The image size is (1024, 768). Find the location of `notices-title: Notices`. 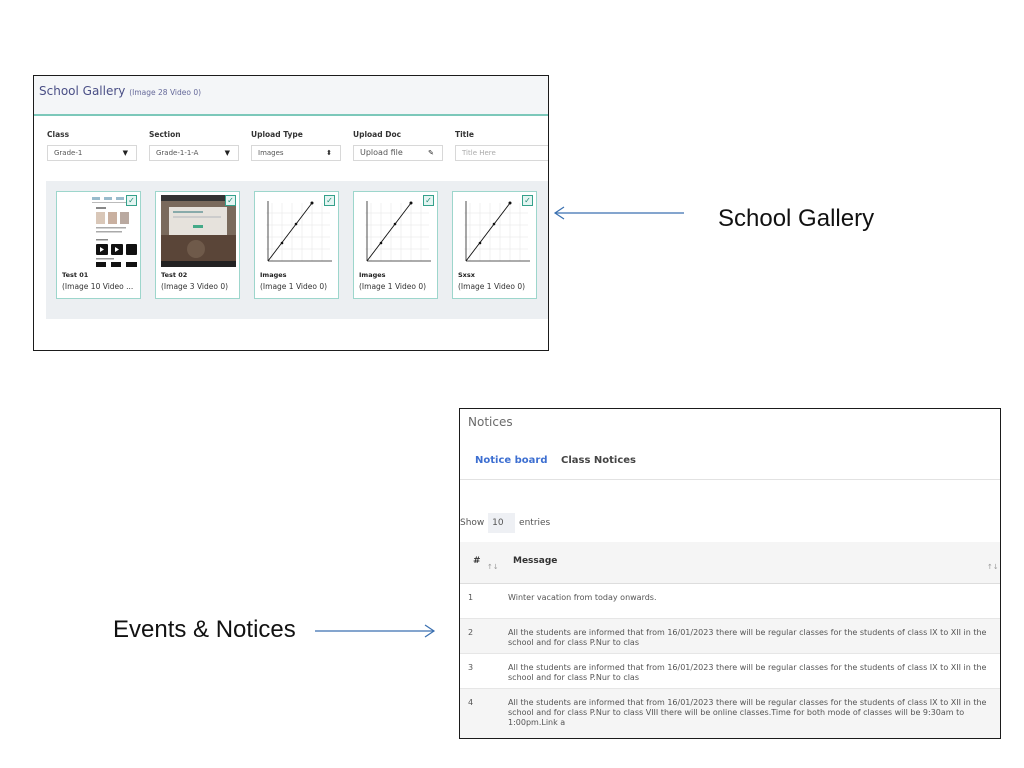

notices-title: Notices is located at coordinates (490, 422).